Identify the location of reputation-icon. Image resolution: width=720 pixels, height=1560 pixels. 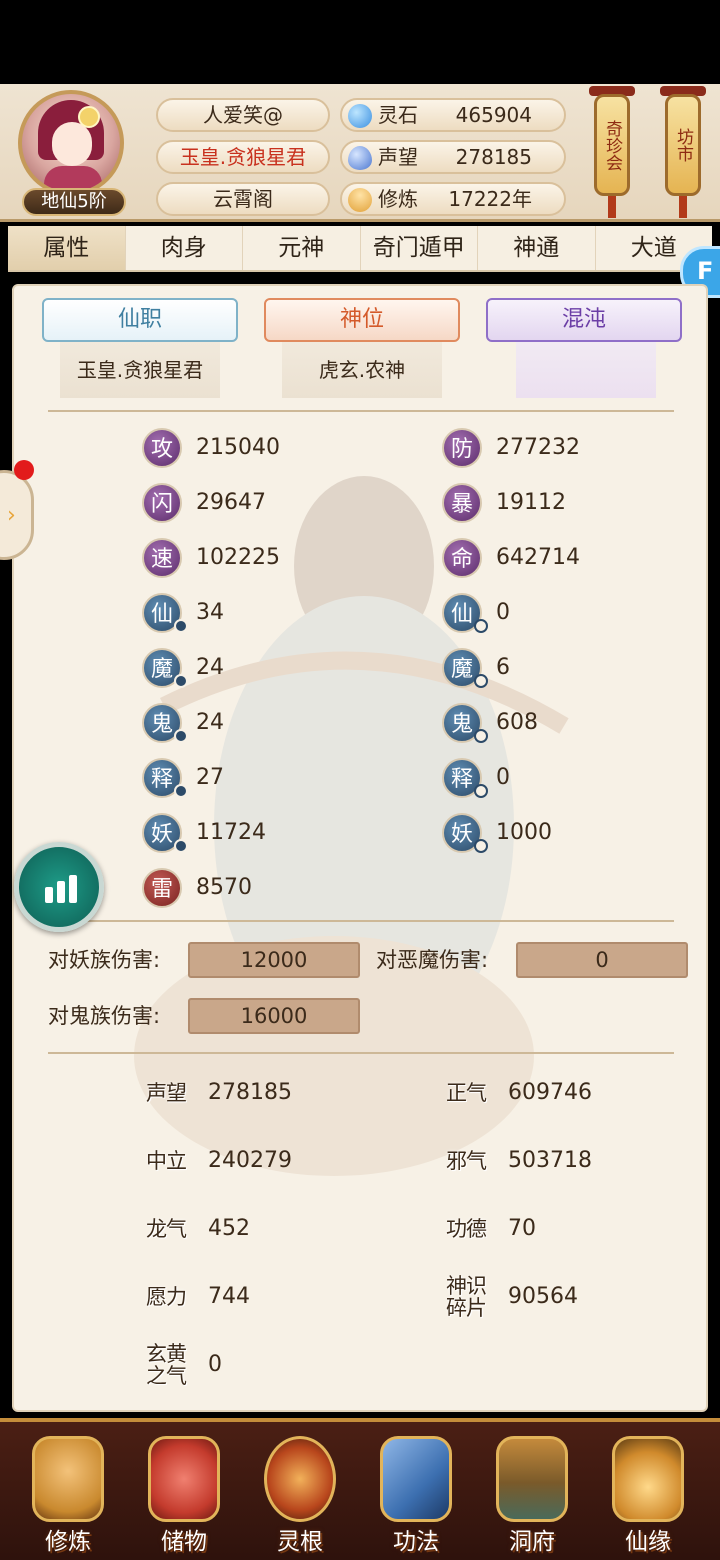
(360, 158).